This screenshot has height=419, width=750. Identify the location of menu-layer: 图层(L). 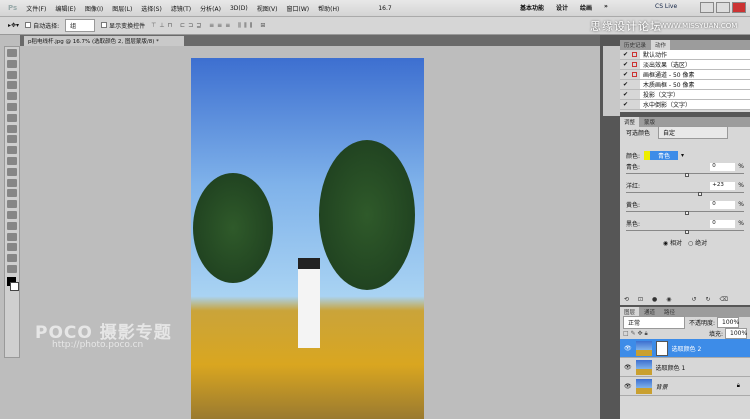
(122, 8).